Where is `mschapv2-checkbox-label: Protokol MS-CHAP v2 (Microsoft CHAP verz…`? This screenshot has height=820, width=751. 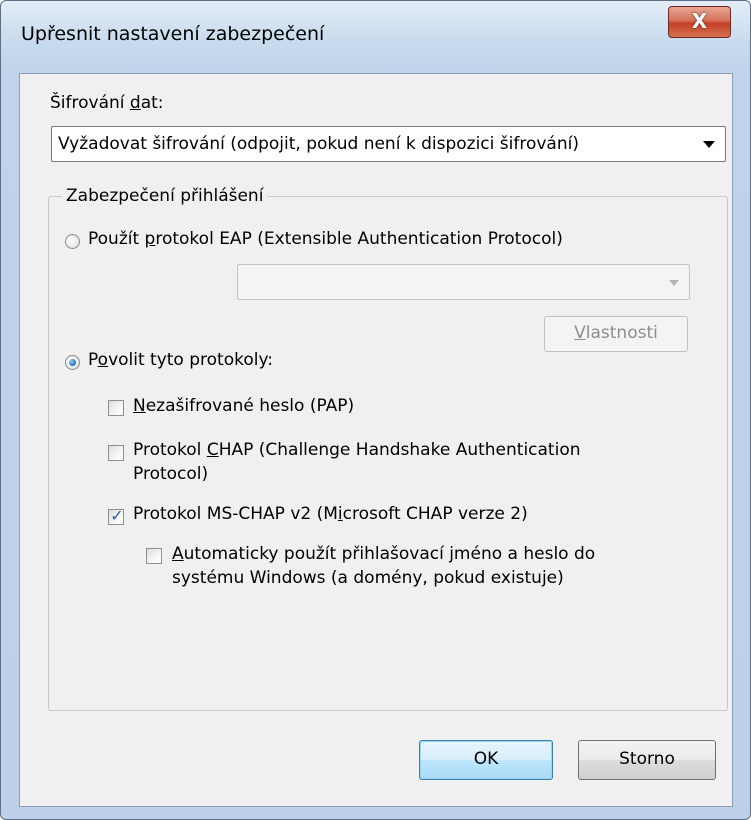
mschapv2-checkbox-label: Protokol MS-CHAP v2 (Microsoft CHAP verz… is located at coordinates (330, 514).